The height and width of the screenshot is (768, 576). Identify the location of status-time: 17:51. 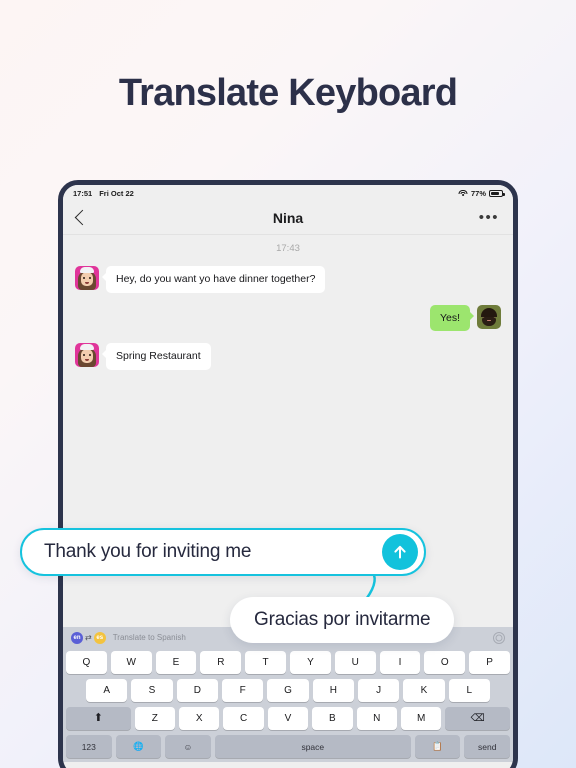
(83, 193).